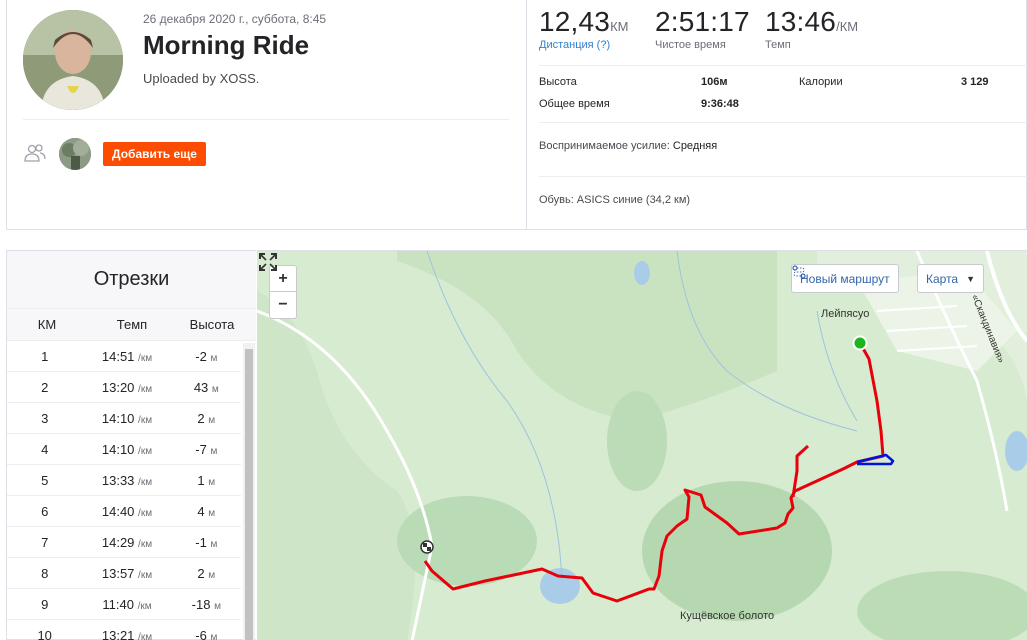 The width and height of the screenshot is (1027, 640). I want to click on splits-title: Отрезки, so click(131, 280).